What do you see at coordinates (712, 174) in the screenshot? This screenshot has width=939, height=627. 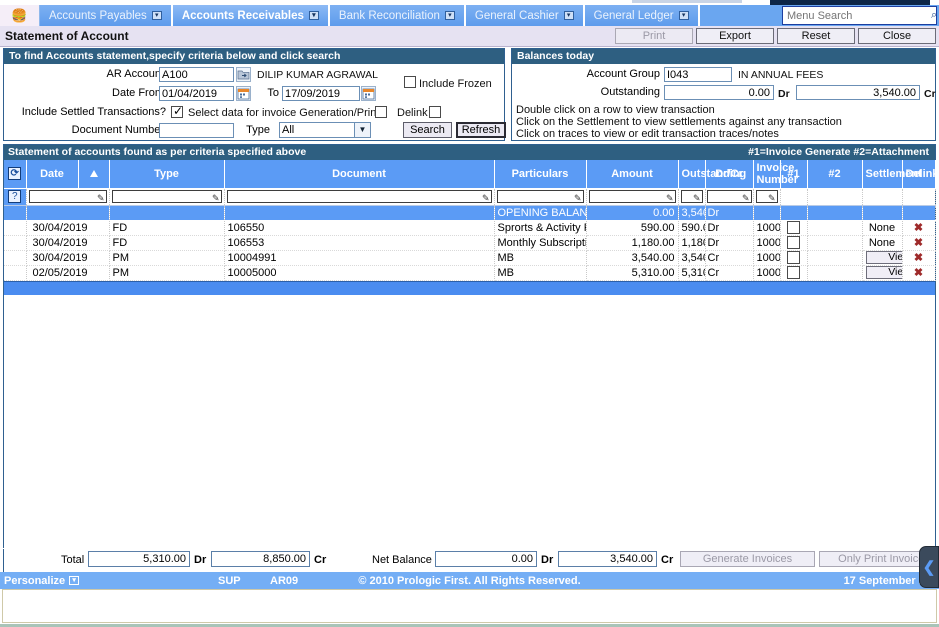 I see `column-header-outstanding: Outstanding` at bounding box center [712, 174].